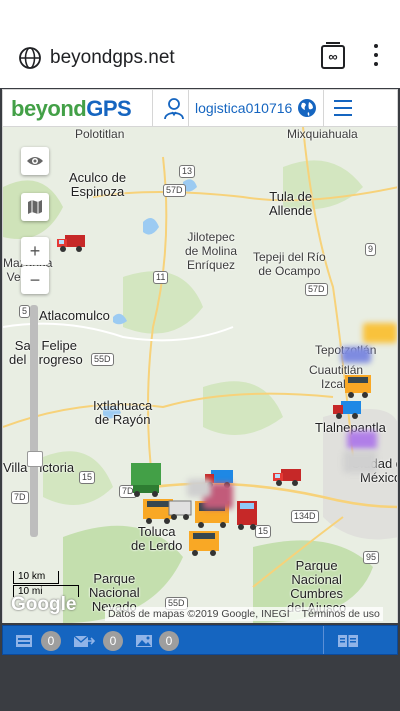  Describe the element at coordinates (100, 641) in the screenshot. I see `messages-button: 0` at that location.